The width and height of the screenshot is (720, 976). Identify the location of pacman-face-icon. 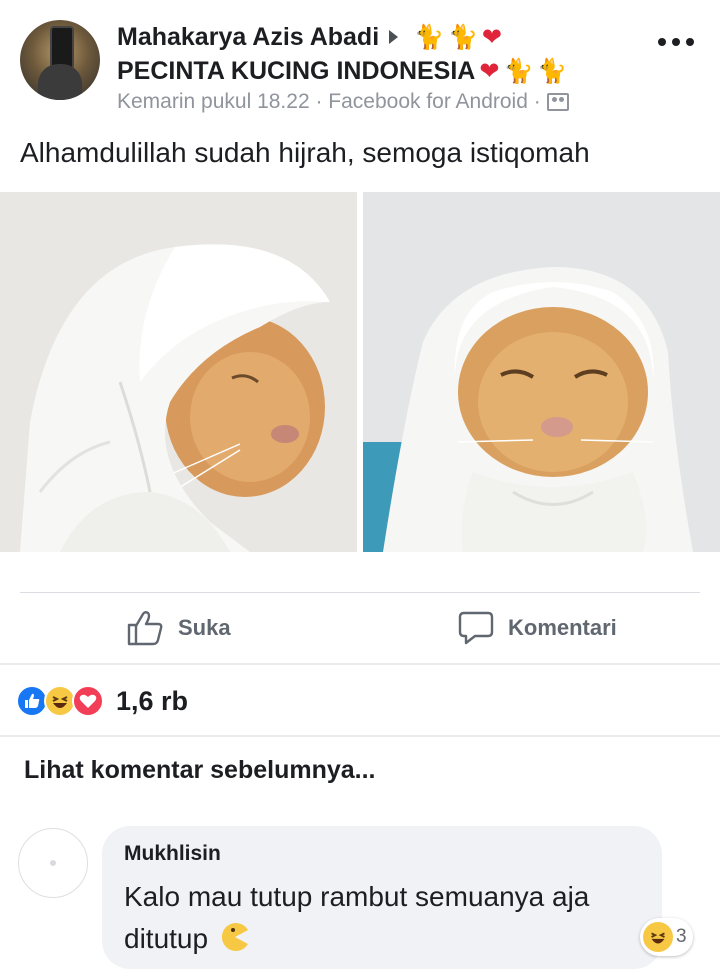
(234, 937).